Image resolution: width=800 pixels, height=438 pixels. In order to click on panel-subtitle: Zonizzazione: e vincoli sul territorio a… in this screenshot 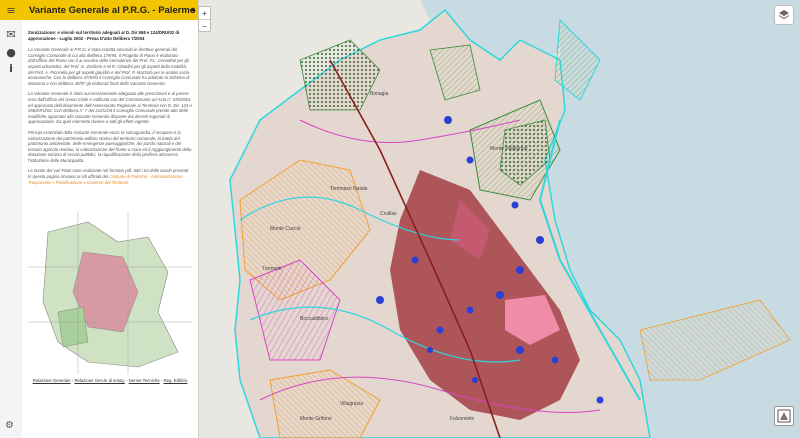, I will do `click(104, 35)`.